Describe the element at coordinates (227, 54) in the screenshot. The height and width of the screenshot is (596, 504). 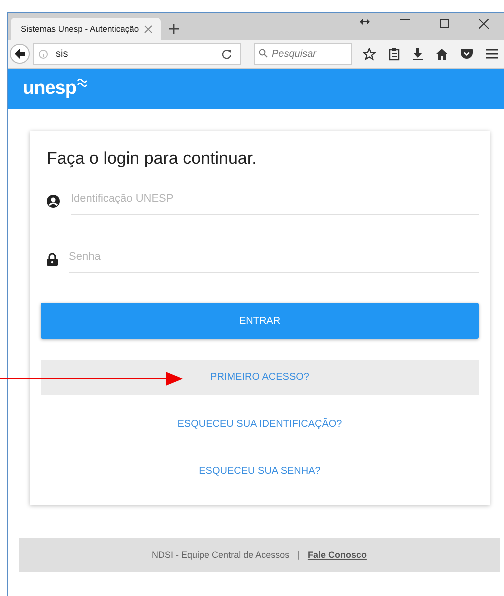
I see `reload-icon` at that location.